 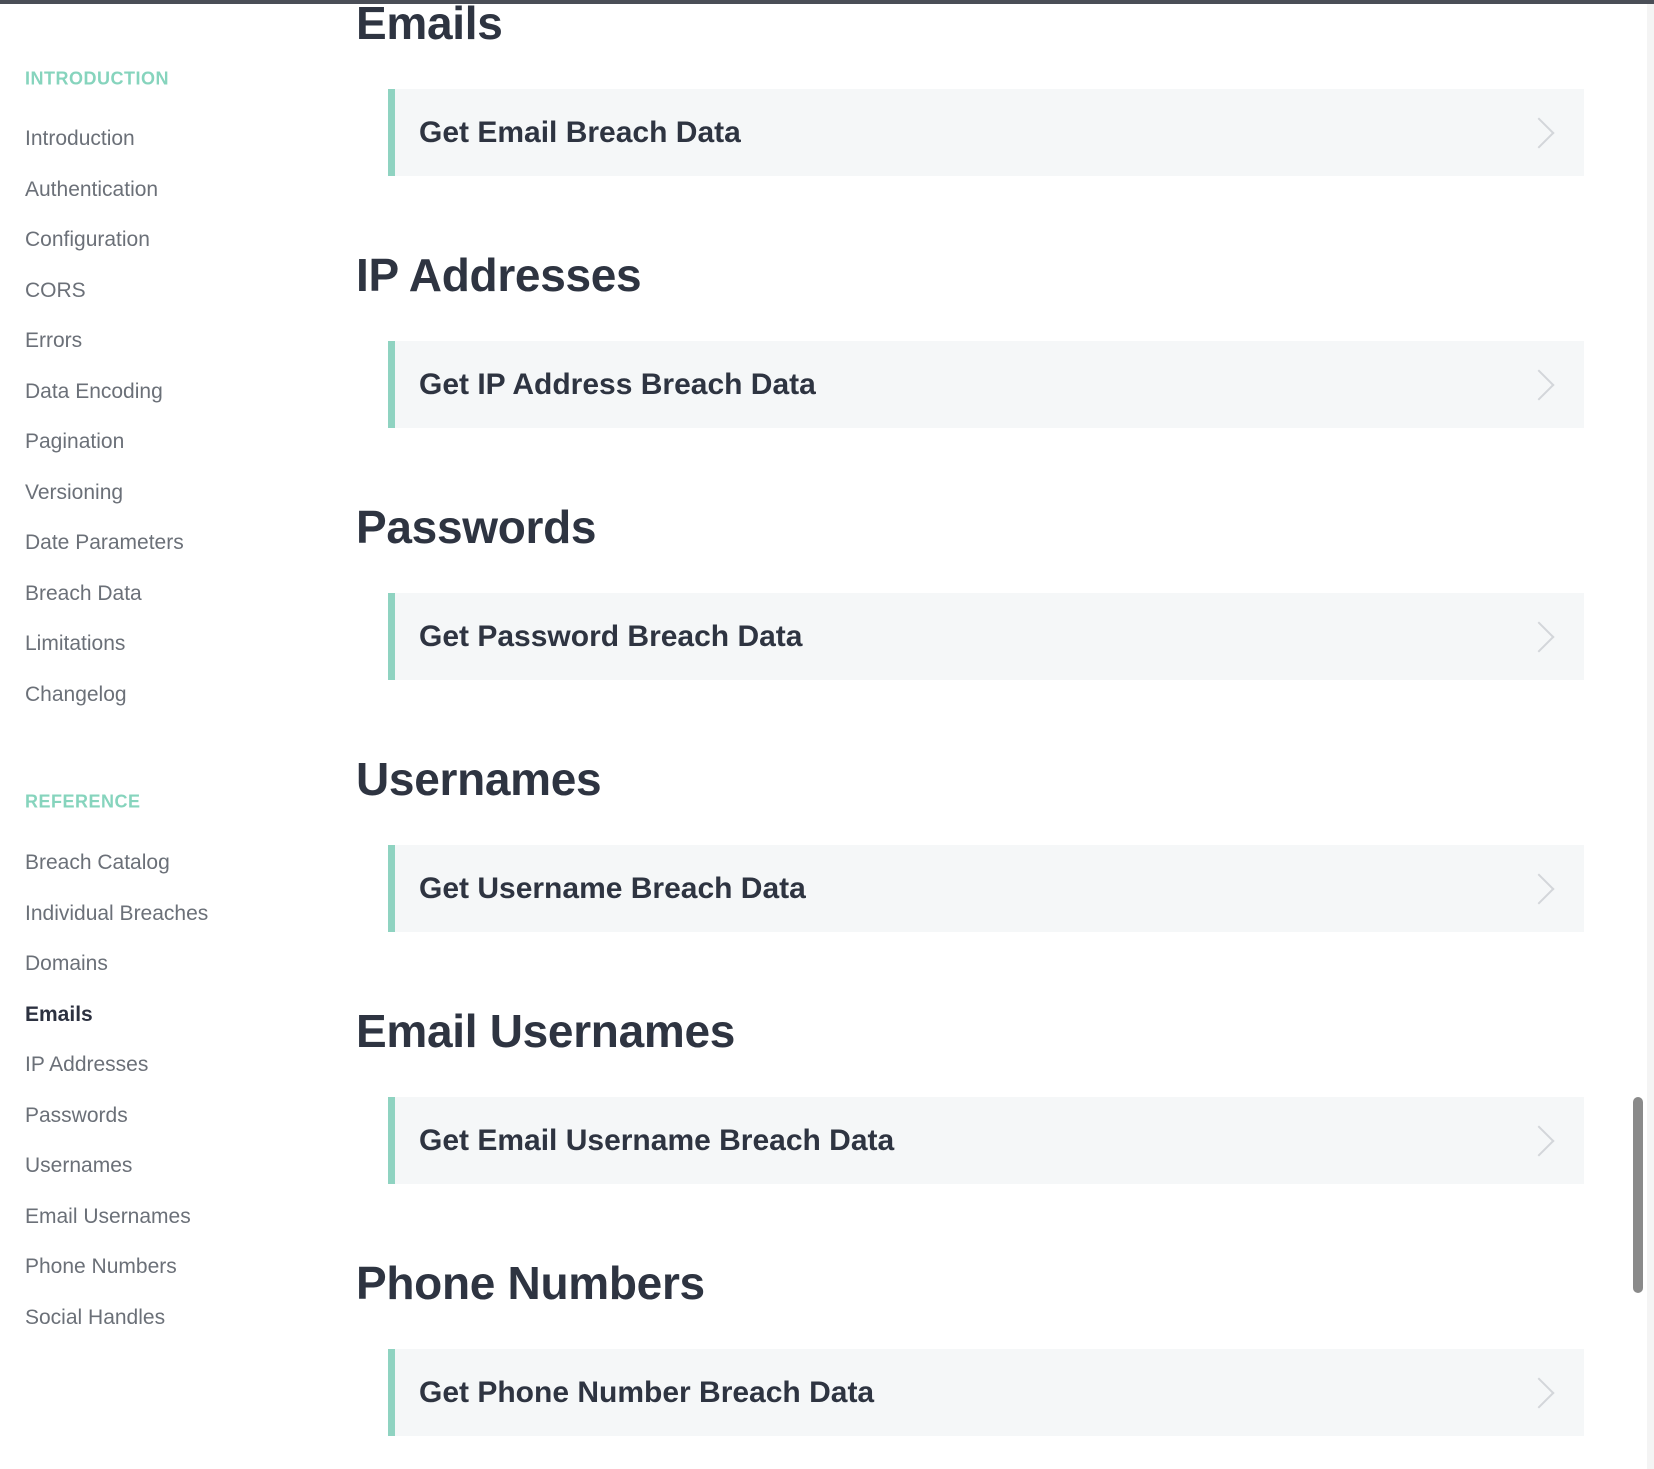 I want to click on endpoint-card-label: Get Password Breach Data, so click(x=611, y=636).